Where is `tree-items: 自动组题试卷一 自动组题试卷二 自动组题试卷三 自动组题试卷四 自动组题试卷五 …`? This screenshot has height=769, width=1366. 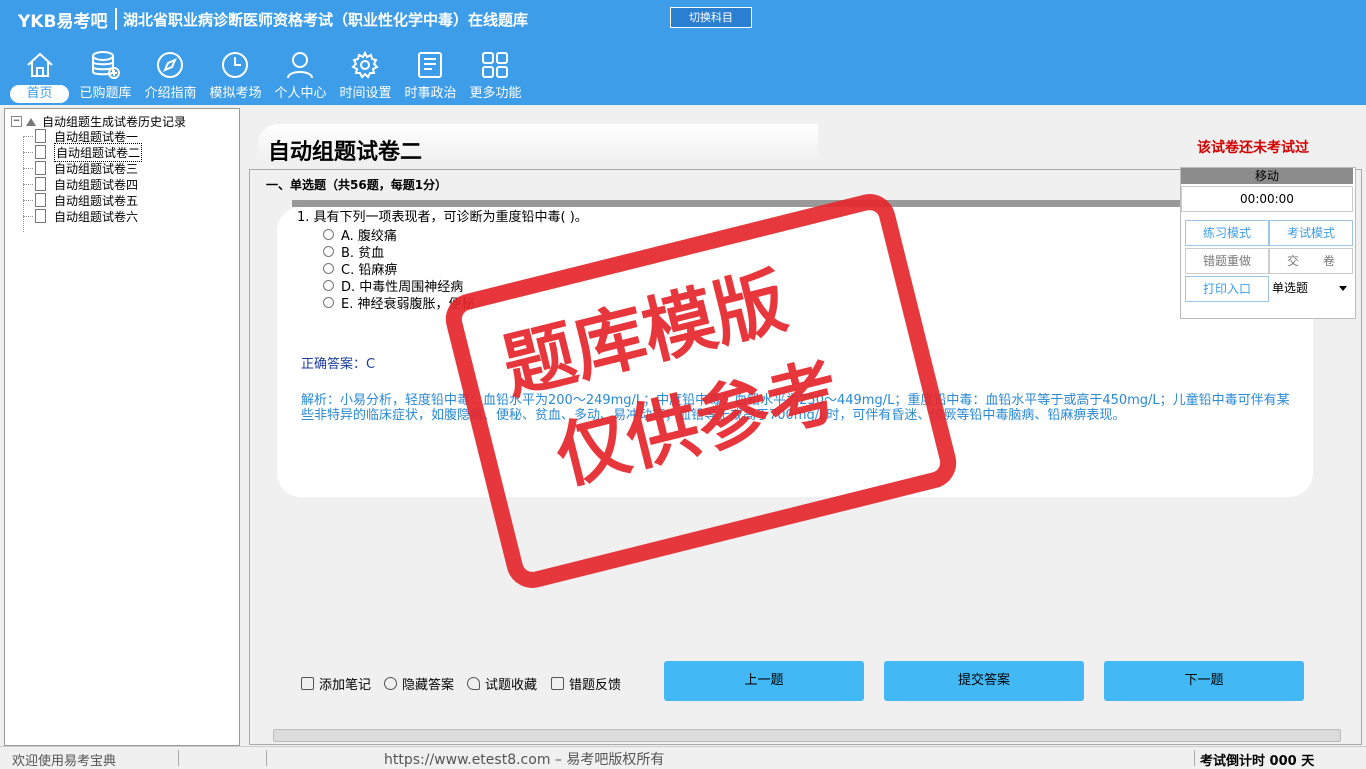
tree-items: 自动组题试卷一 自动组题试卷二 自动组题试卷三 自动组题试卷四 自动组题试卷五 … is located at coordinates (82, 176).